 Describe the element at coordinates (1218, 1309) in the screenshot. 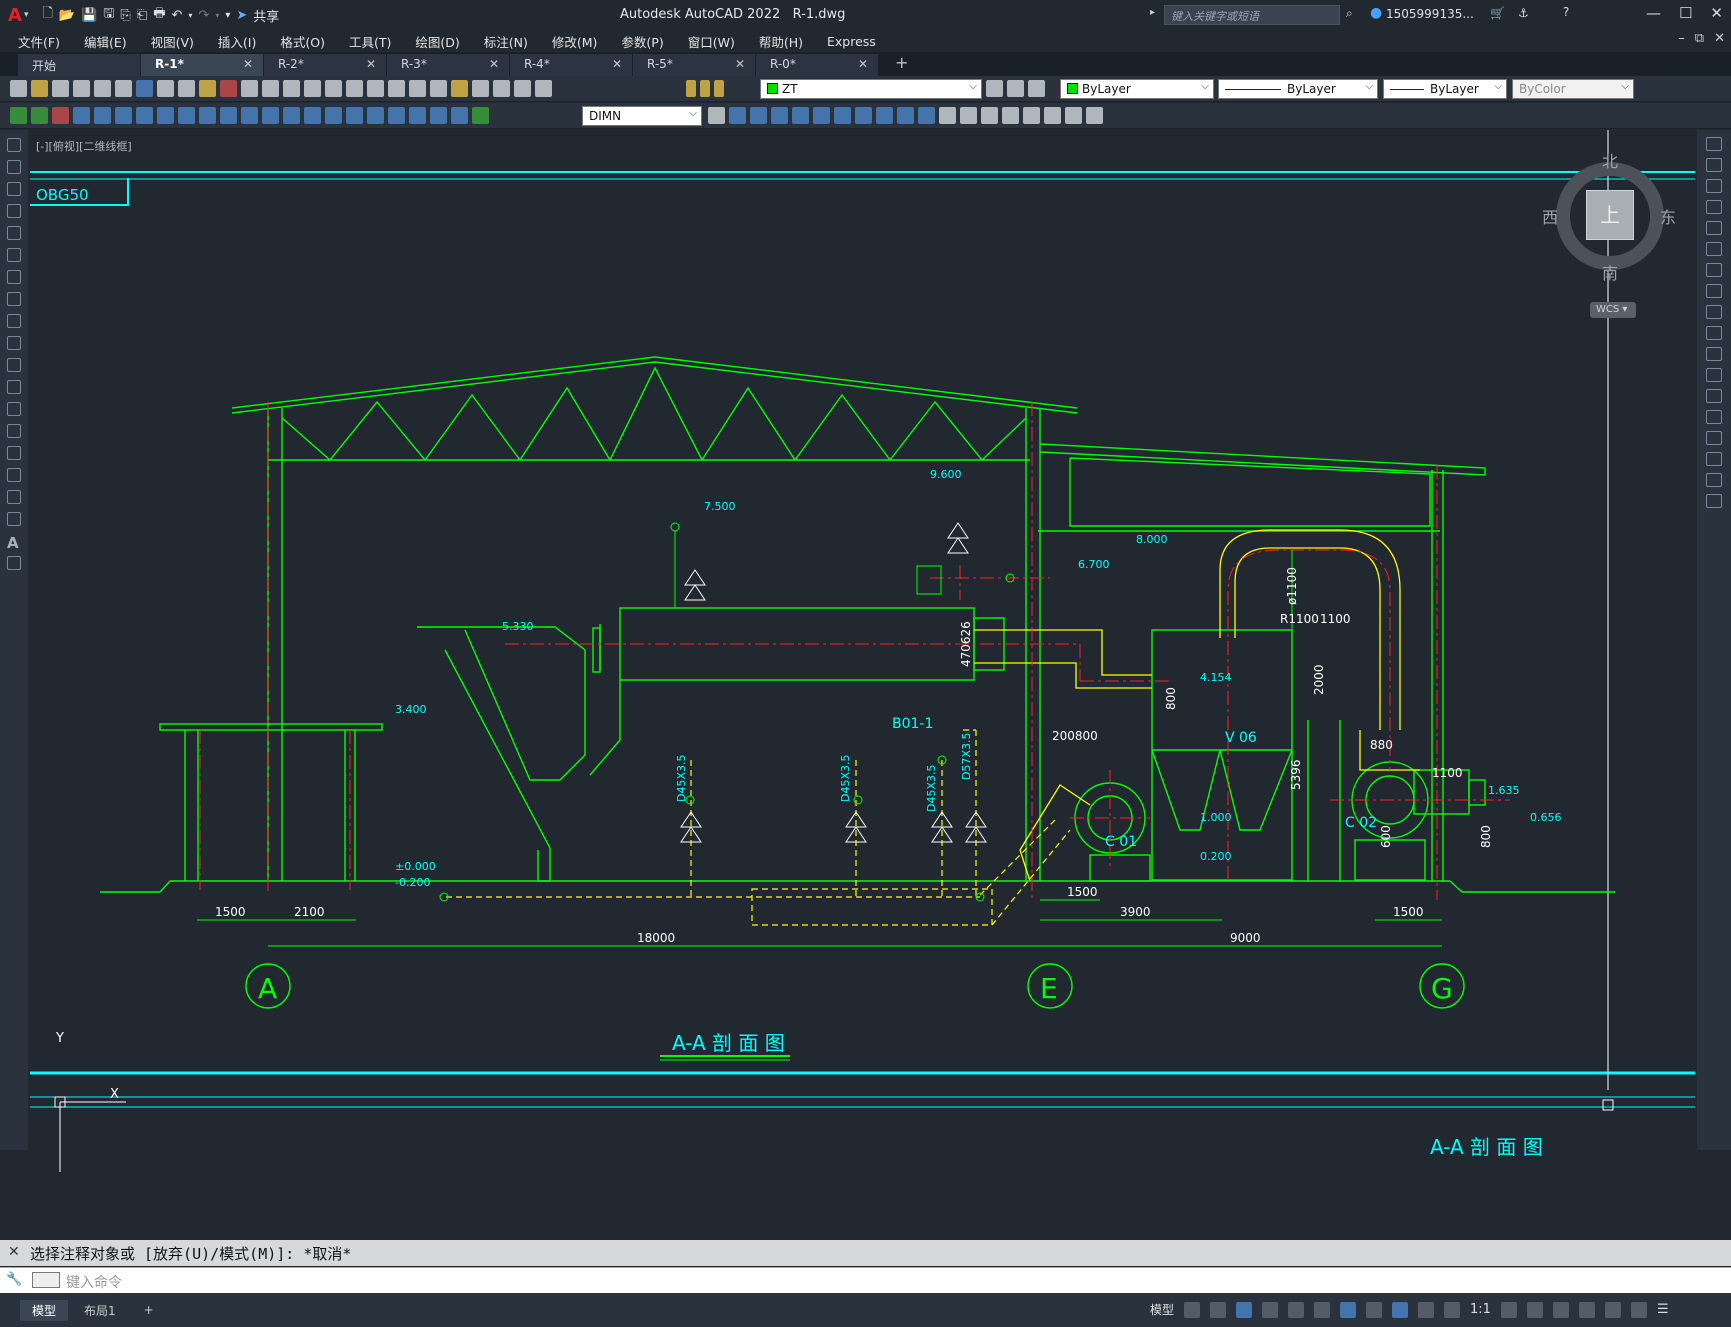

I see `snap-icon` at that location.